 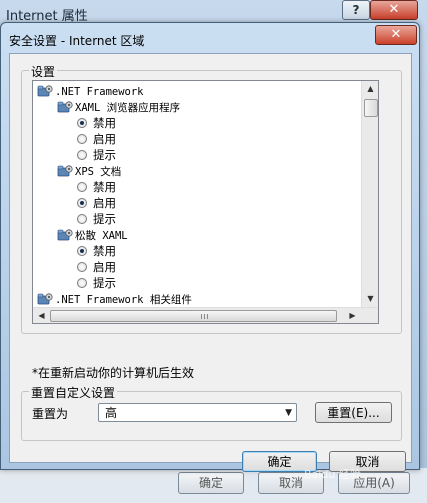 What do you see at coordinates (128, 108) in the screenshot?
I see `tree-item-label: XAML 浏览器应用程序` at bounding box center [128, 108].